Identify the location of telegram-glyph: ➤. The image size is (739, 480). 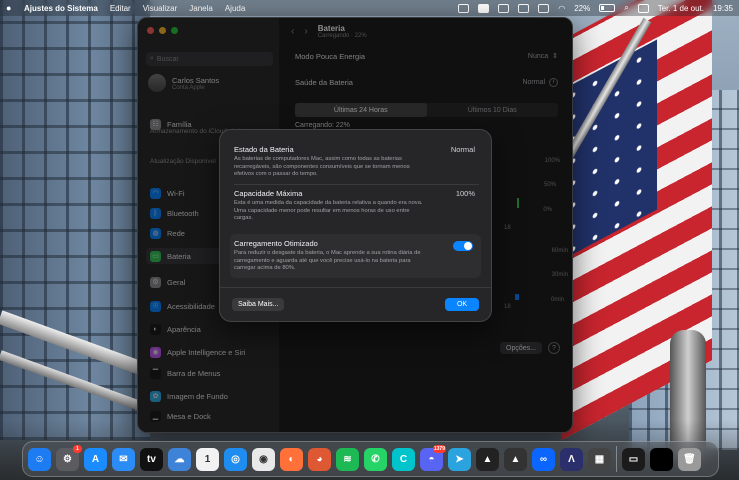
(459, 459).